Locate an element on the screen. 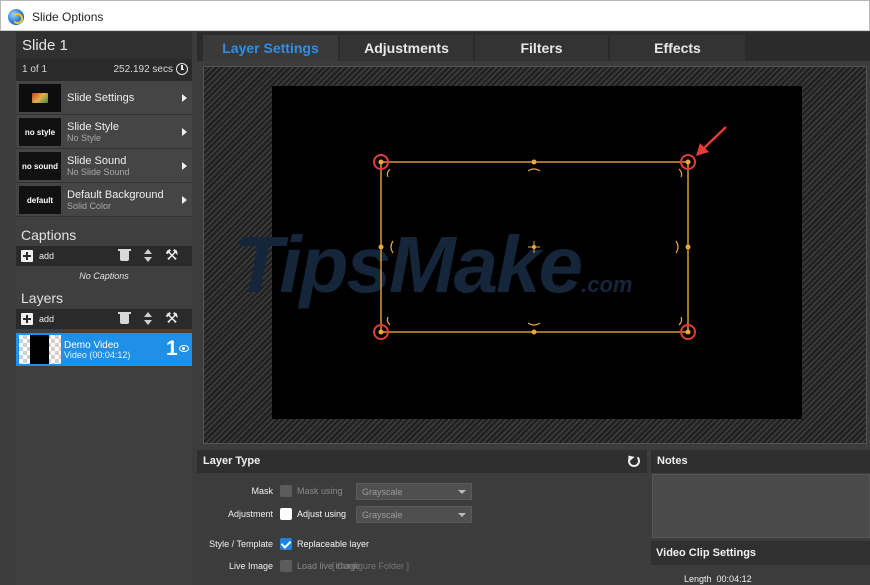 This screenshot has height=585, width=870. window-title: Slide Options is located at coordinates (68, 17).